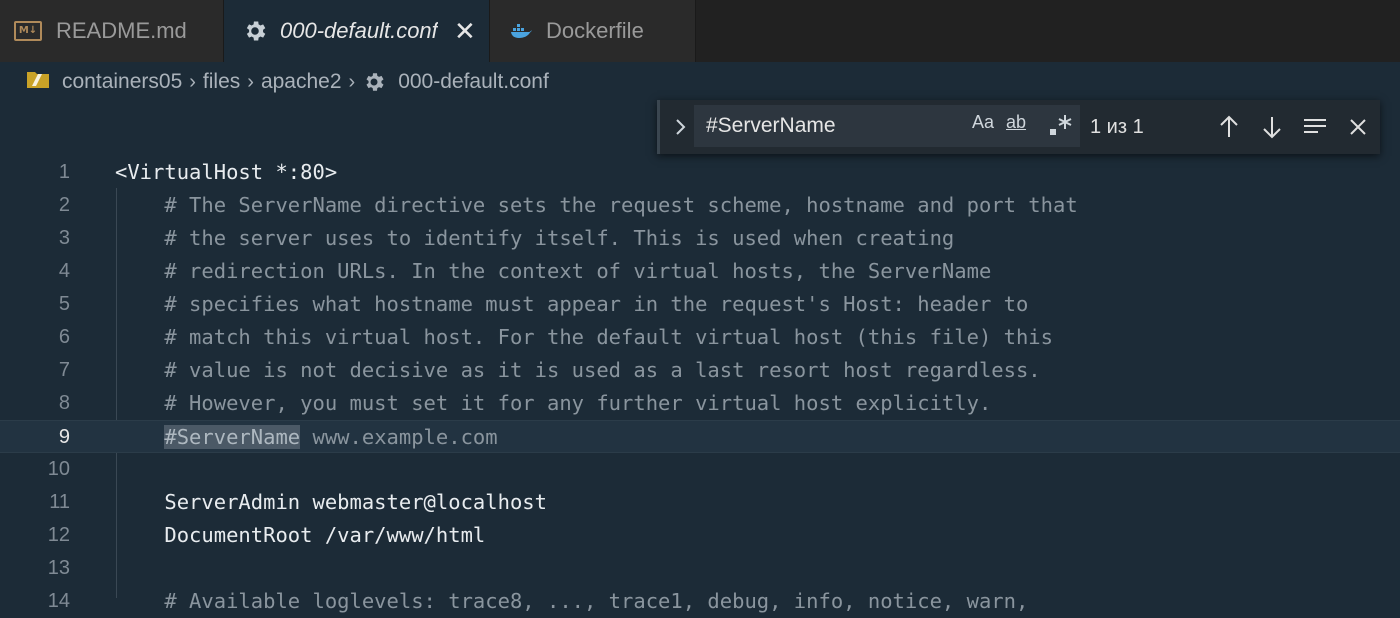 Image resolution: width=1400 pixels, height=618 pixels. Describe the element at coordinates (64, 437) in the screenshot. I see `line-number: 9` at that location.